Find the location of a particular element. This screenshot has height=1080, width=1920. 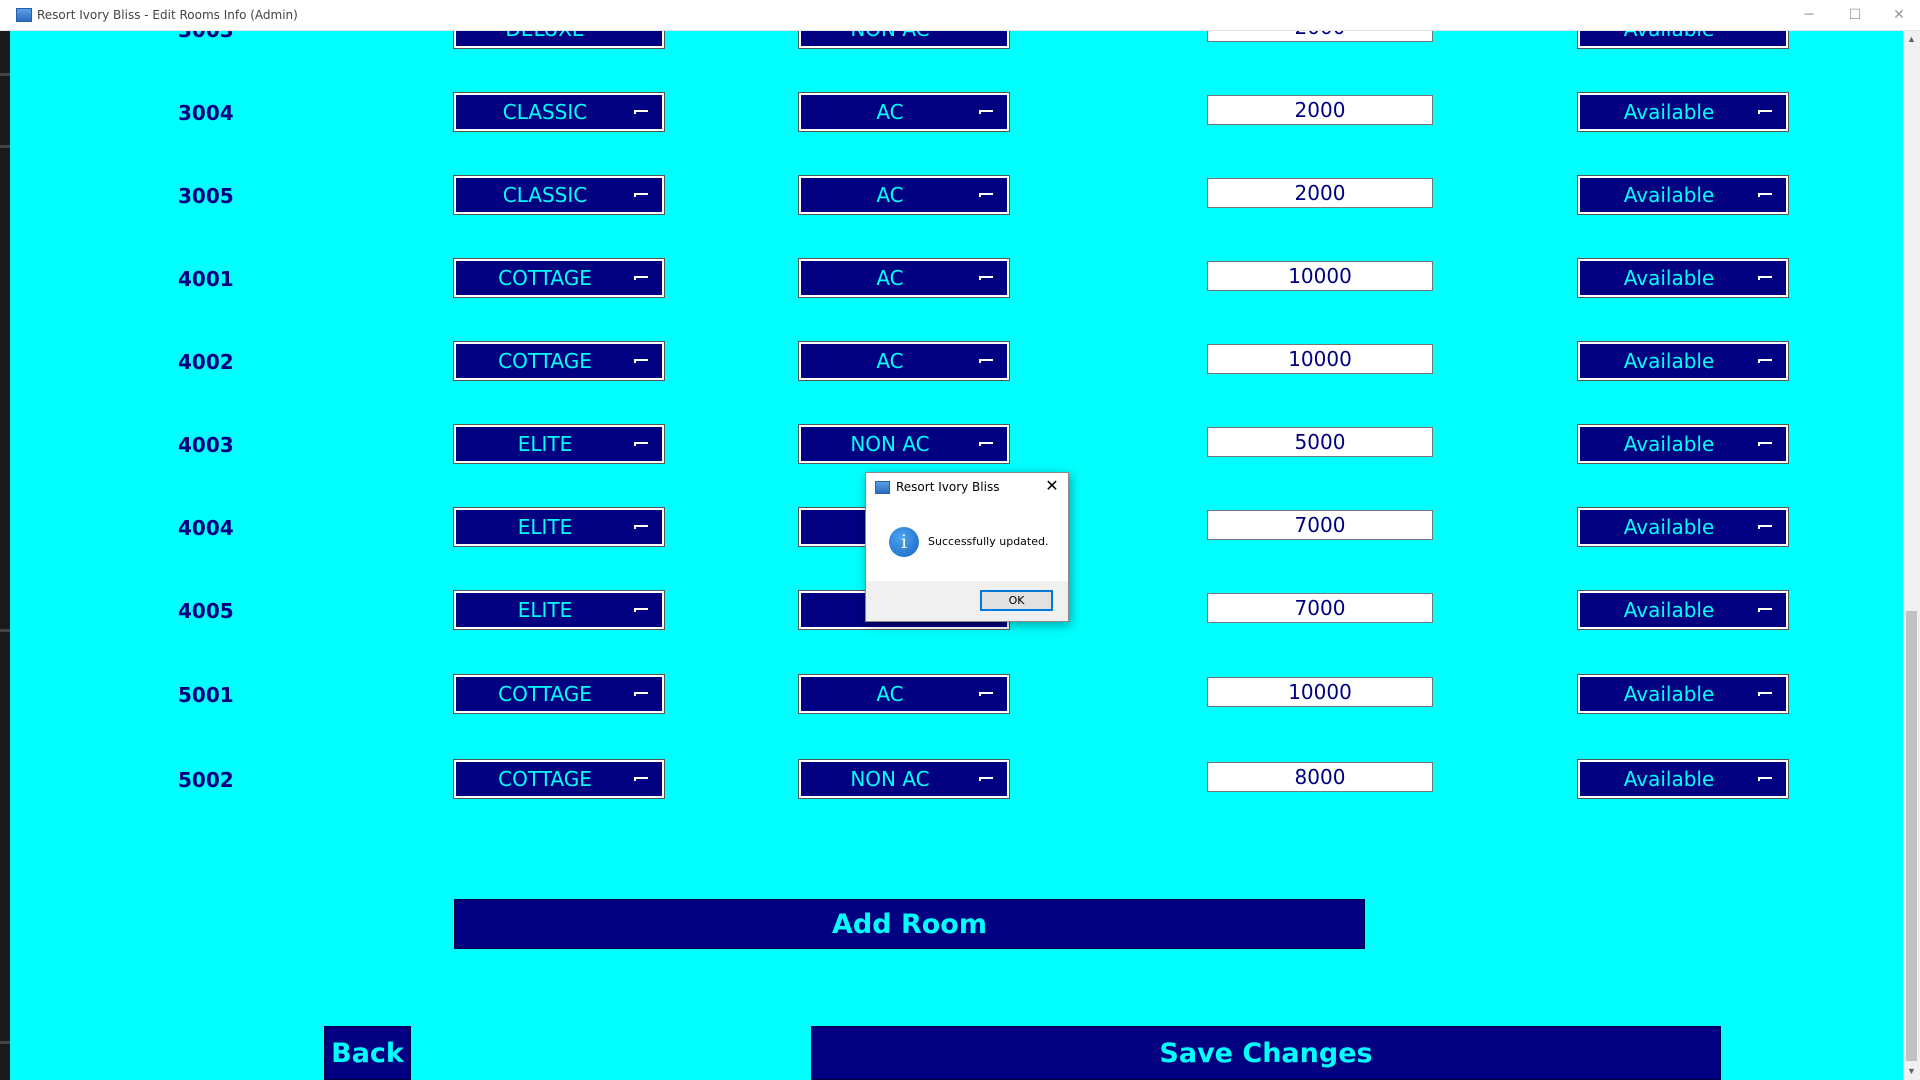

room-number: 4003 is located at coordinates (206, 445).